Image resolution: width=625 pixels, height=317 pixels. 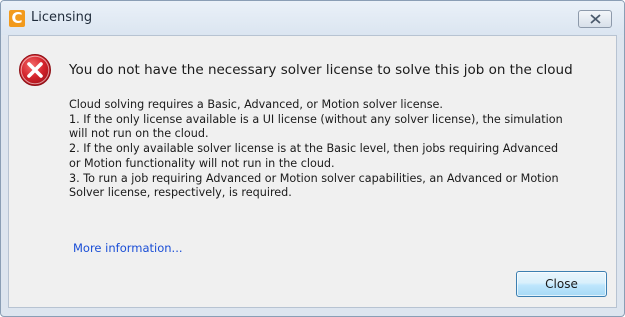 I want to click on detail-line: will not run on the cloud., so click(x=139, y=134).